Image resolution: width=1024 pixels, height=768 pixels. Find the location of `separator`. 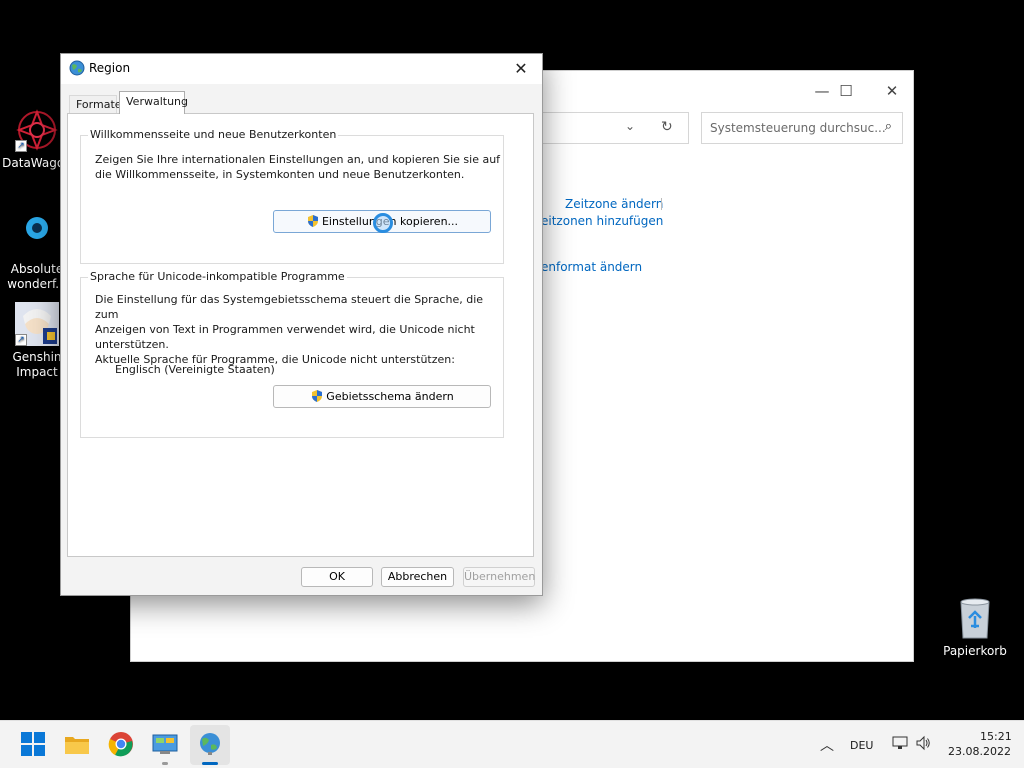

separator is located at coordinates (661, 204).